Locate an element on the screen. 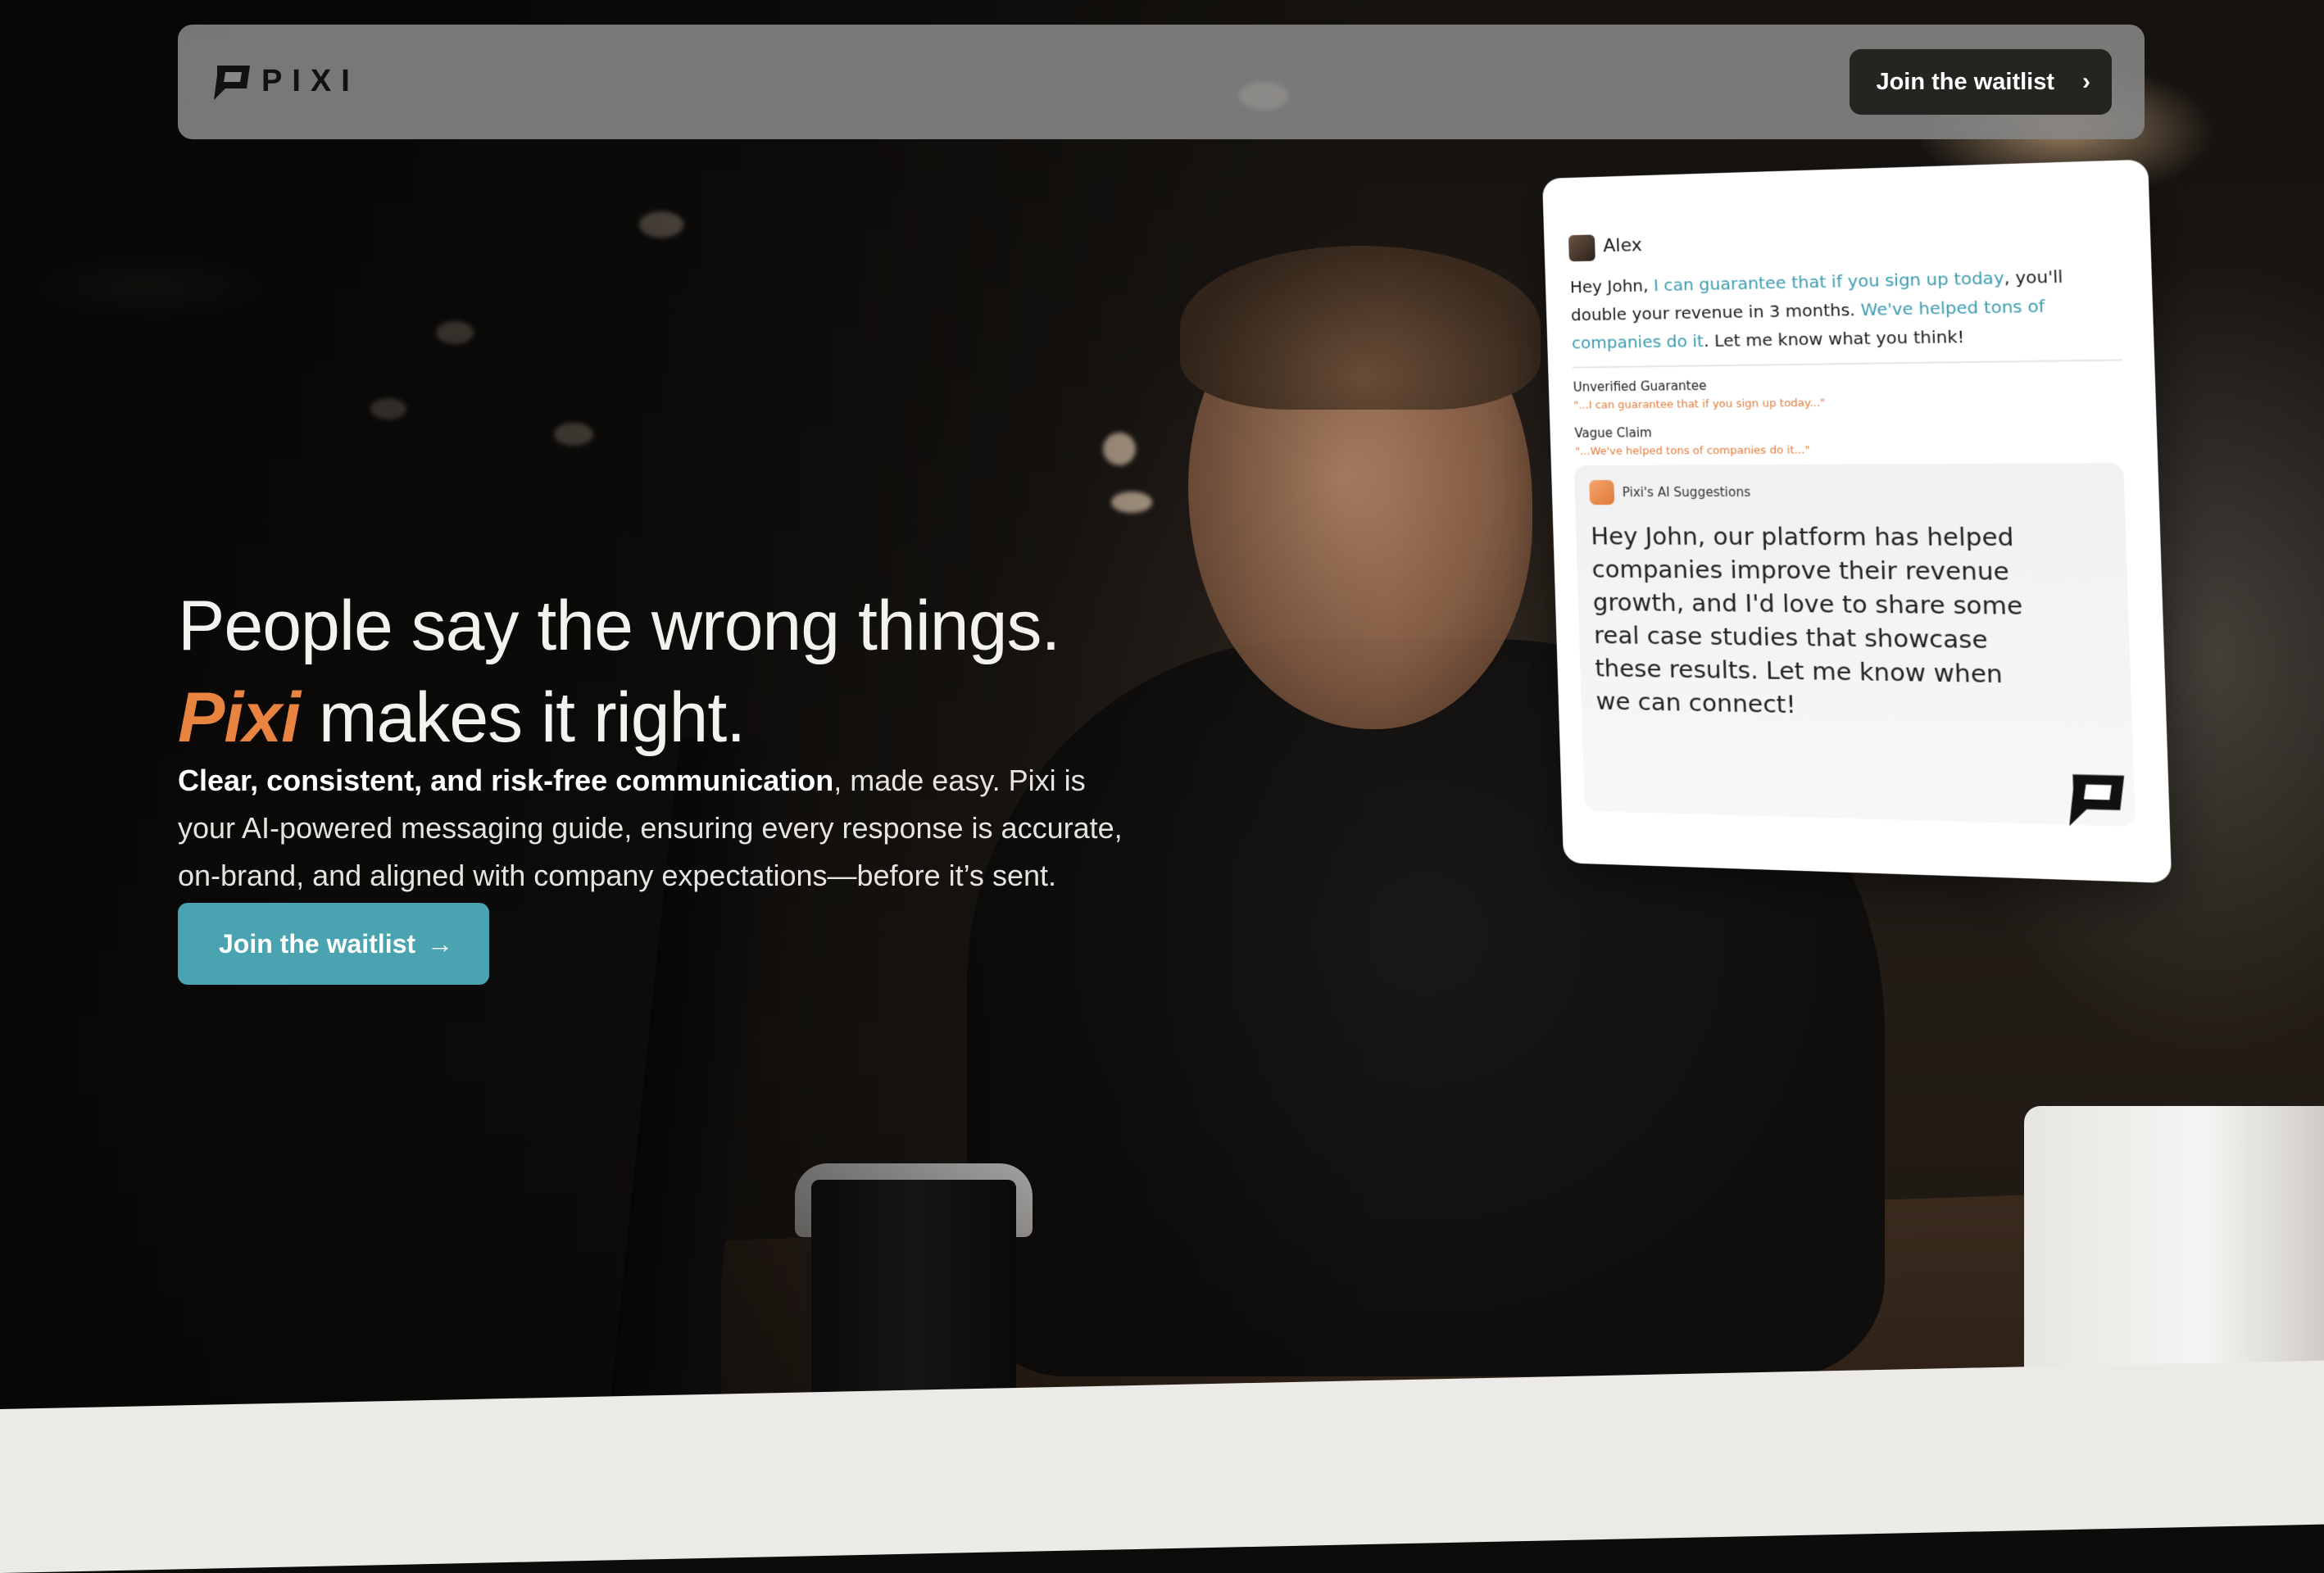  flag-title: Unverified Guarantee is located at coordinates (1640, 386).